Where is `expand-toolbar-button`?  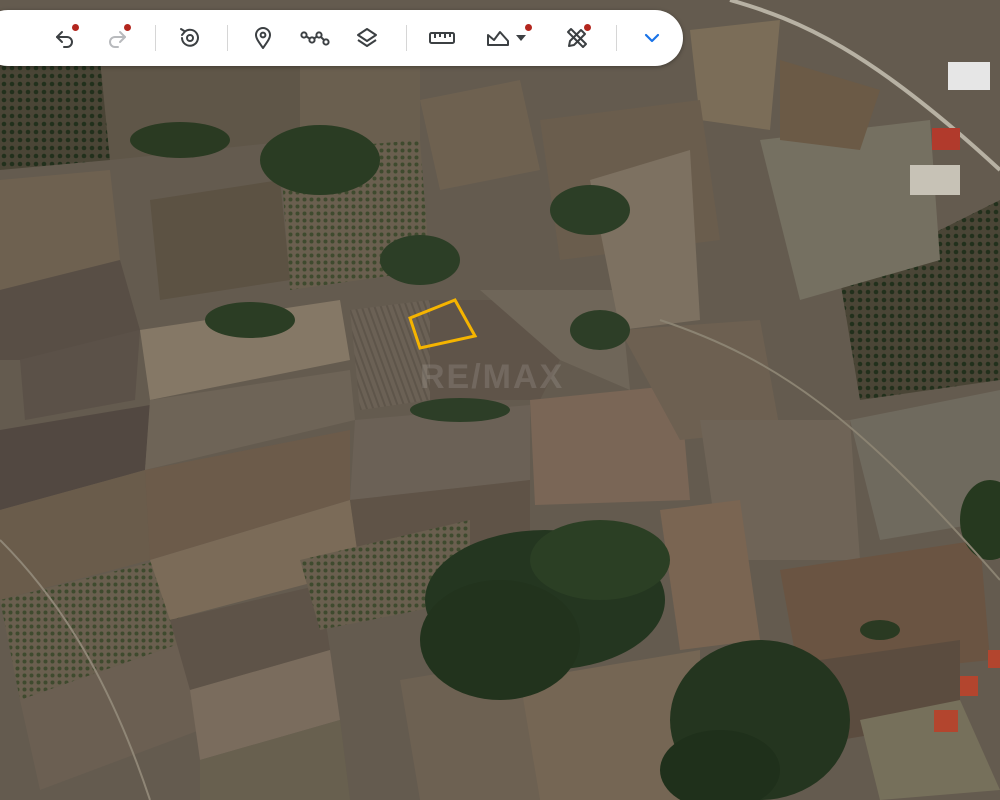
expand-toolbar-button is located at coordinates (652, 38).